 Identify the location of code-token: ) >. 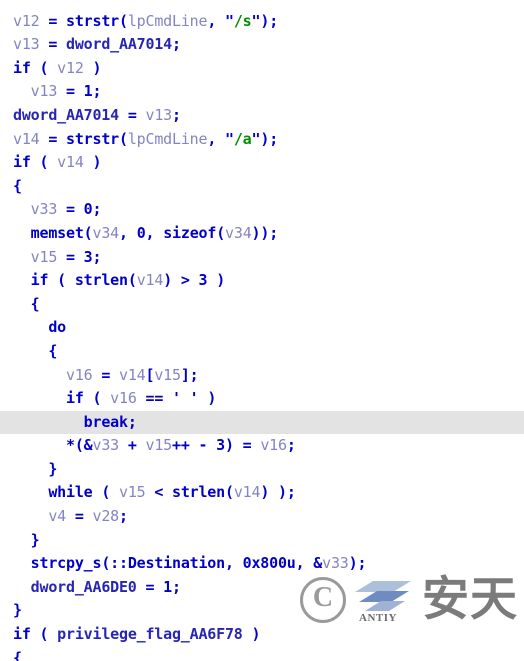
(181, 280).